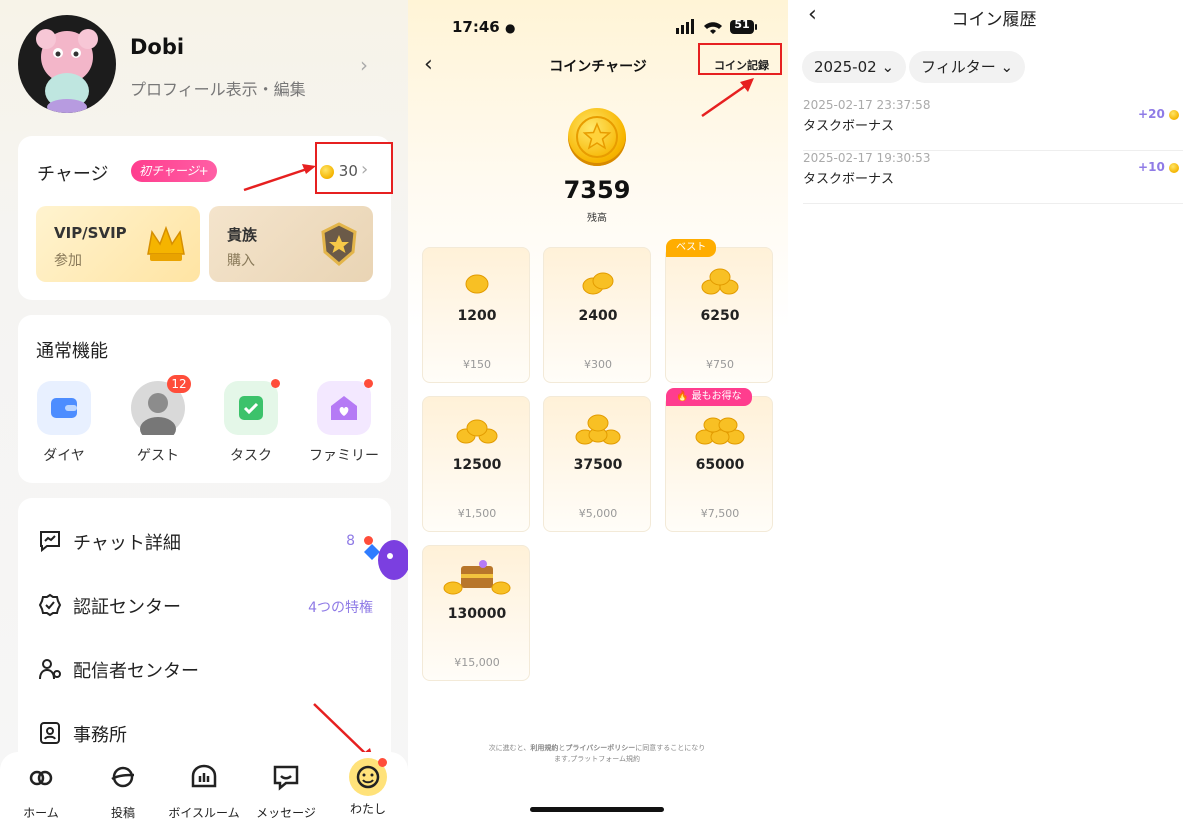 The width and height of the screenshot is (1200, 819). I want to click on package-price: ¥1,500, so click(477, 513).